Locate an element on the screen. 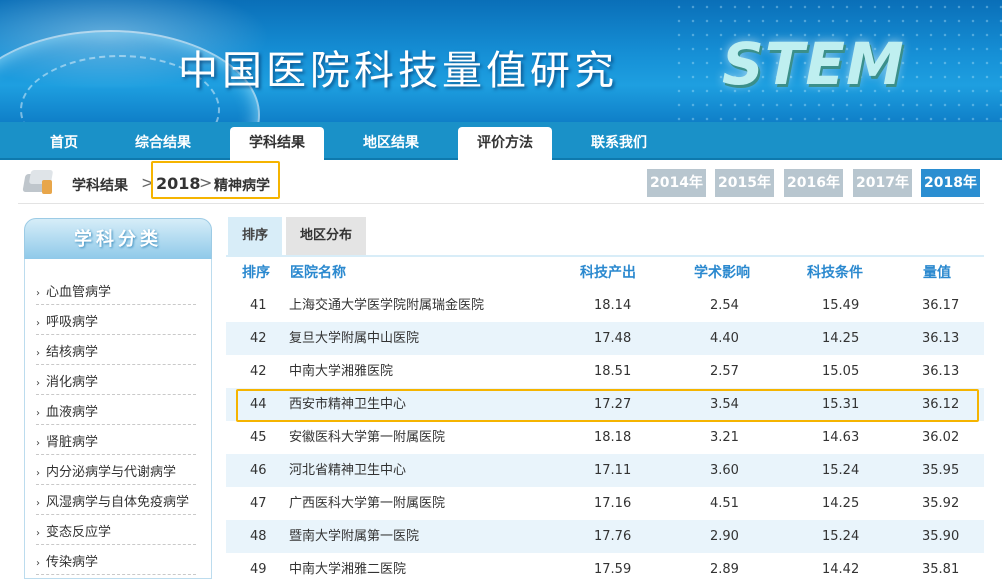 This screenshot has height=586, width=1002. cell-rank: 47 is located at coordinates (258, 503).